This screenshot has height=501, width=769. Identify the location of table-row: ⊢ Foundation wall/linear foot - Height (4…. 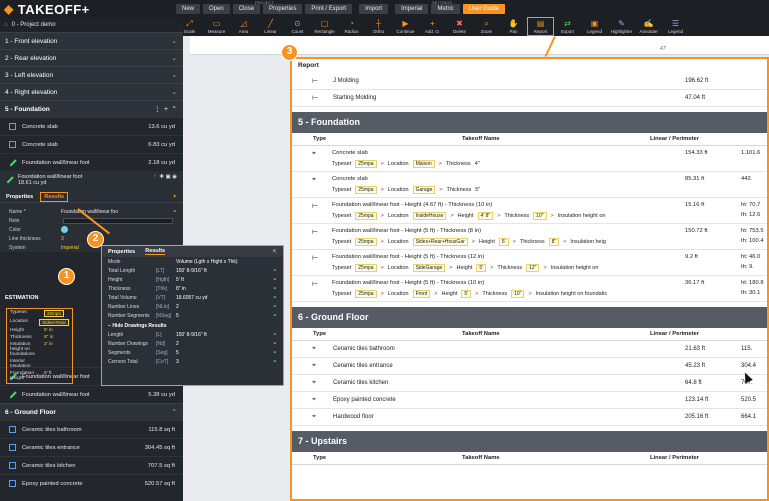
(529, 211).